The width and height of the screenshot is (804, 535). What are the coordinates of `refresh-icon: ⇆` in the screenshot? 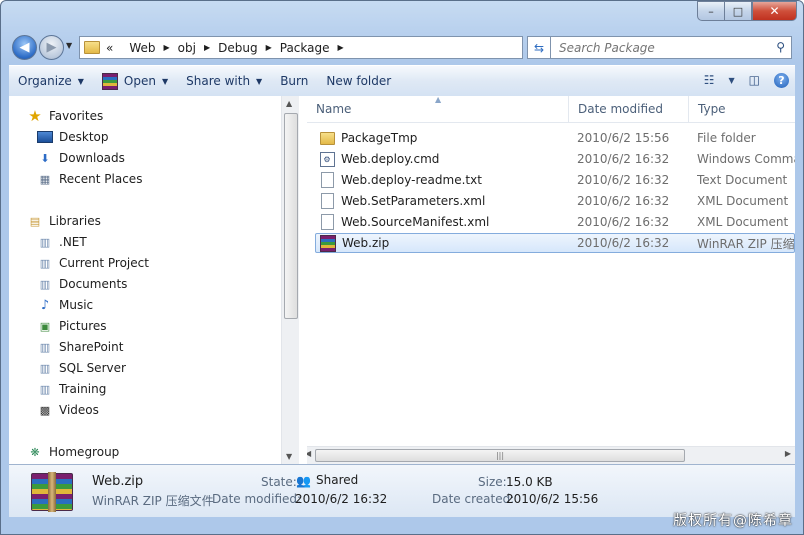 It's located at (539, 47).